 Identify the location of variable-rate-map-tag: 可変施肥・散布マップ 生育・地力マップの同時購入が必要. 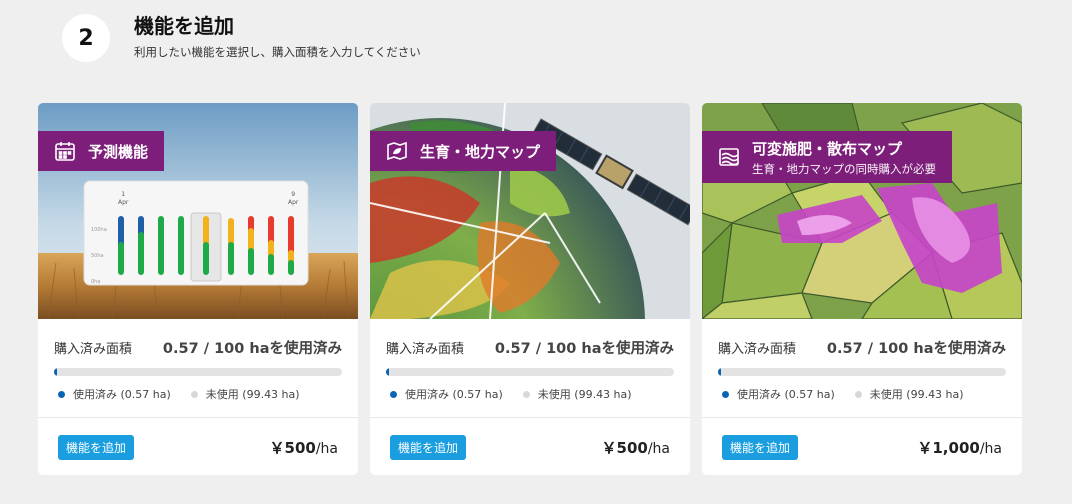
(827, 157).